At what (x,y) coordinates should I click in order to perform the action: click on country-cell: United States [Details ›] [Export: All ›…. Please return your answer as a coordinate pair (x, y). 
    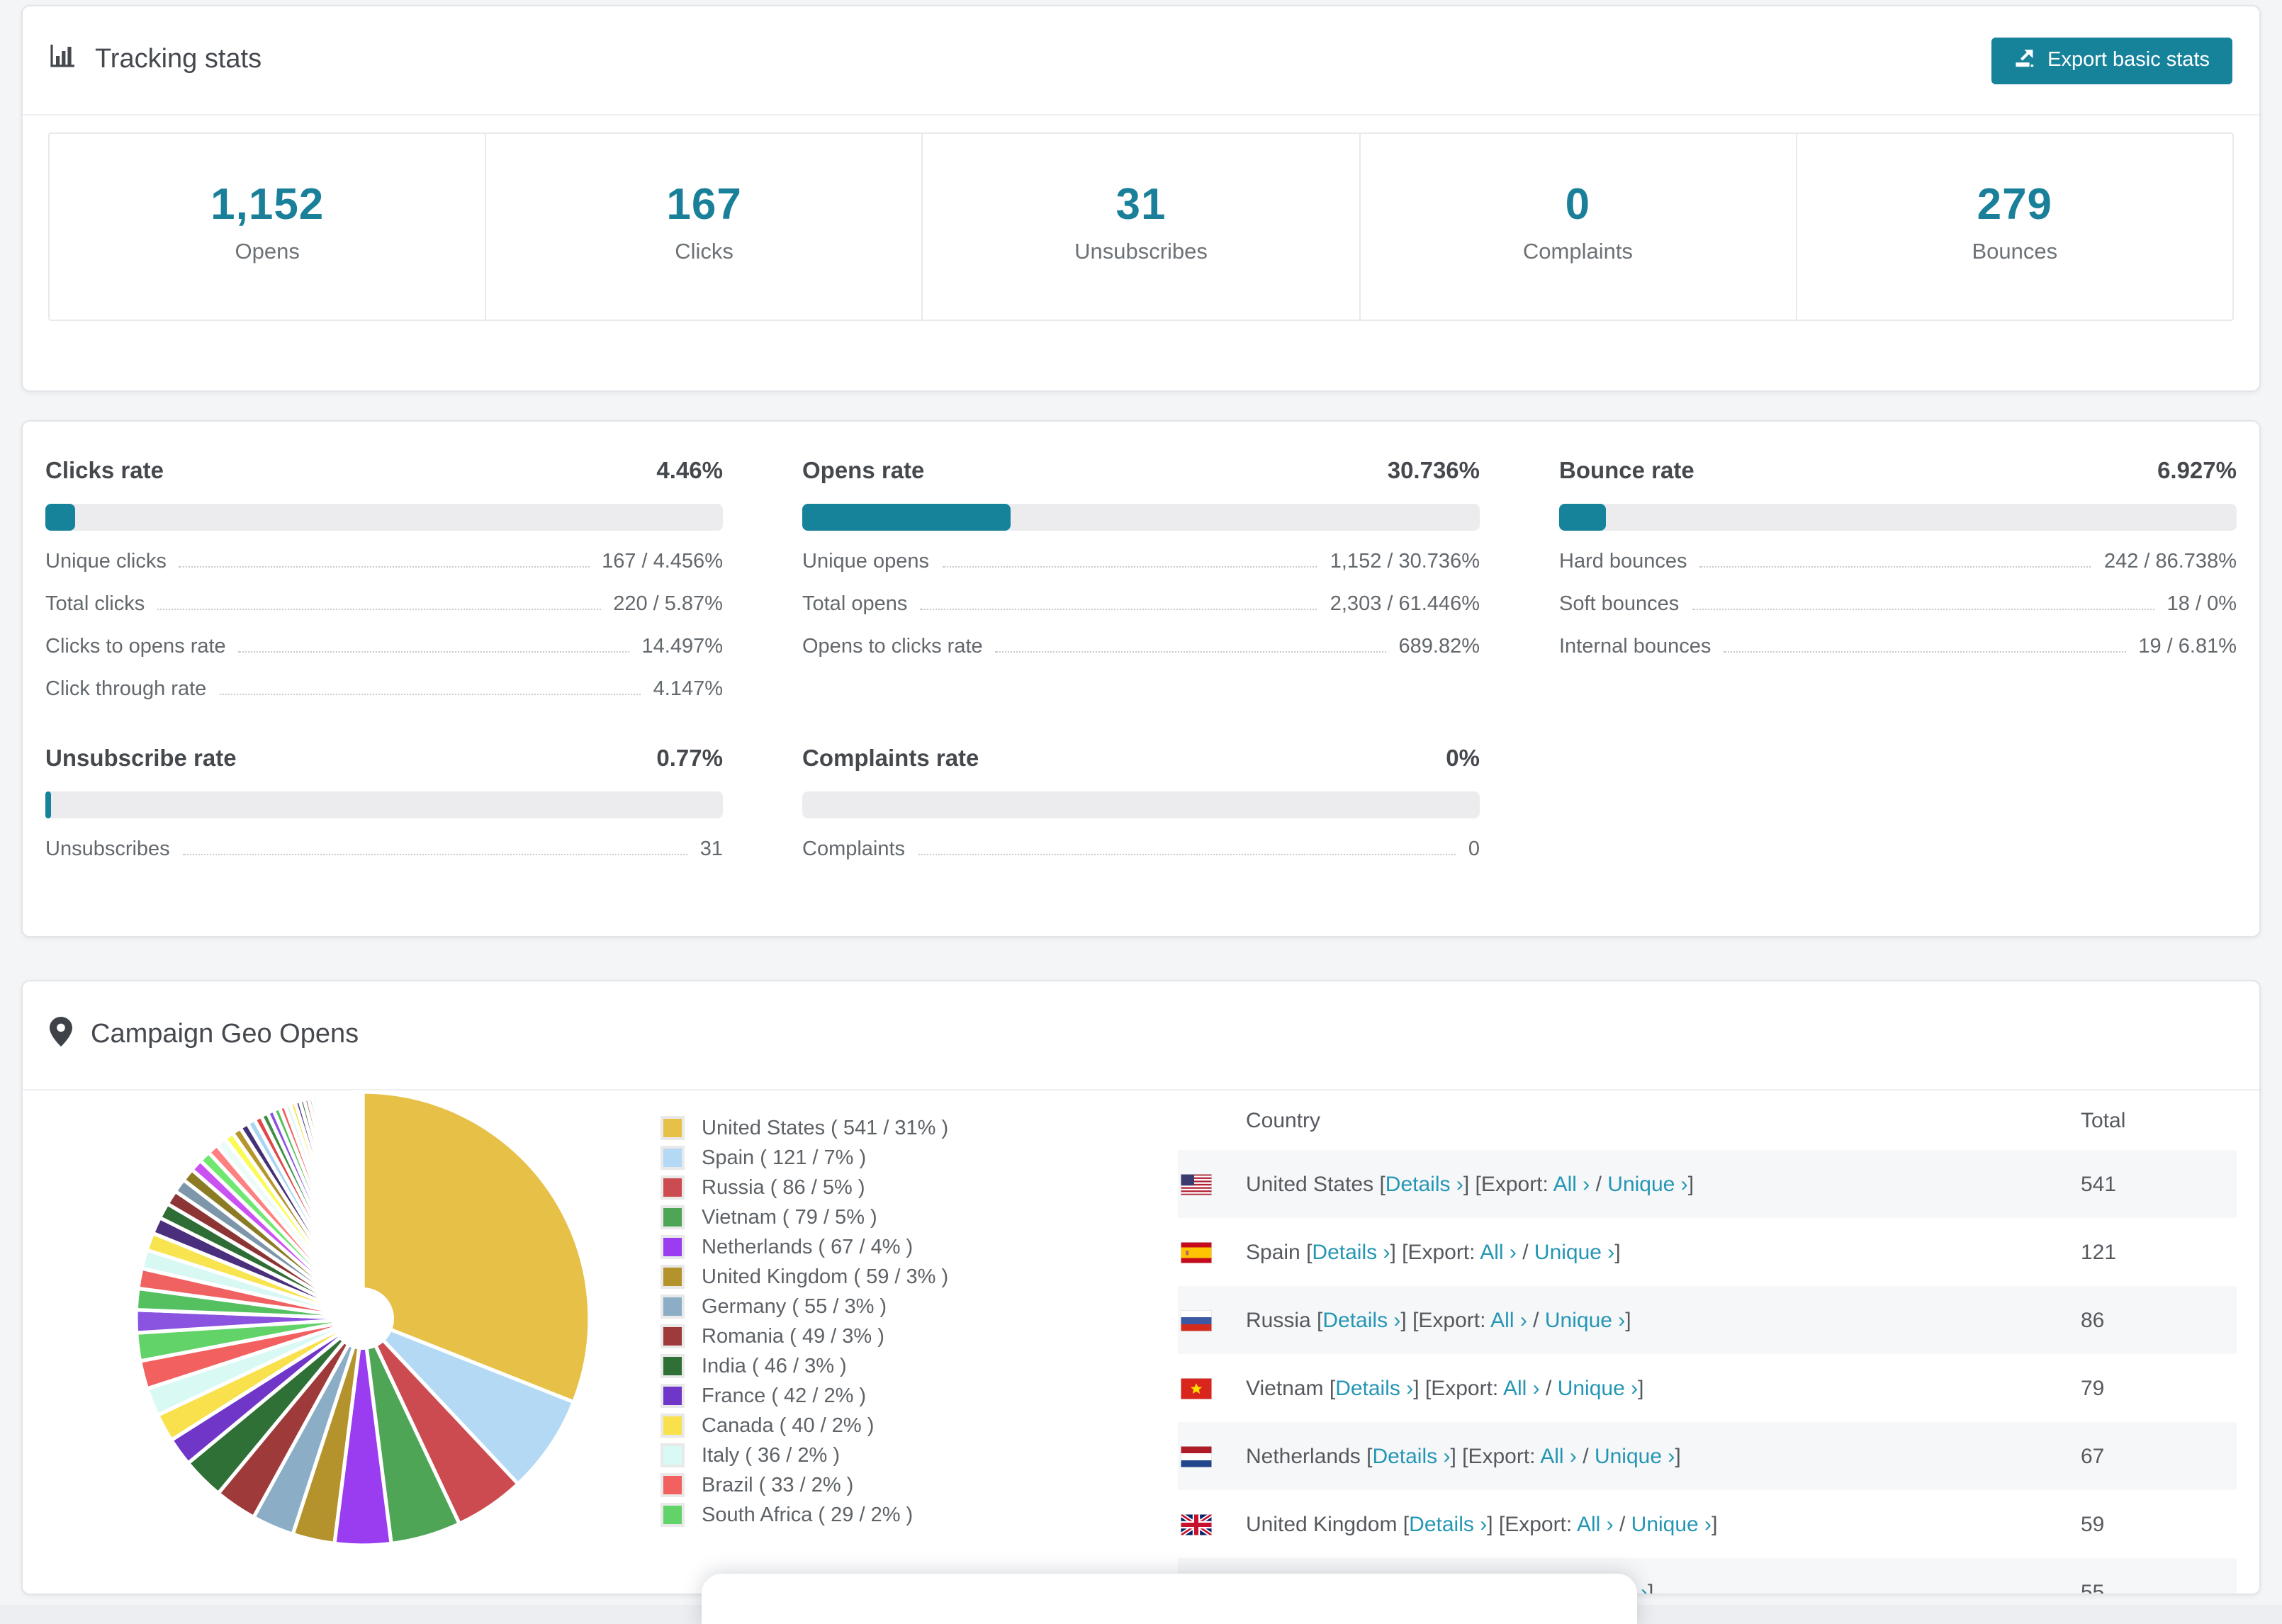
    Looking at the image, I should click on (1663, 1184).